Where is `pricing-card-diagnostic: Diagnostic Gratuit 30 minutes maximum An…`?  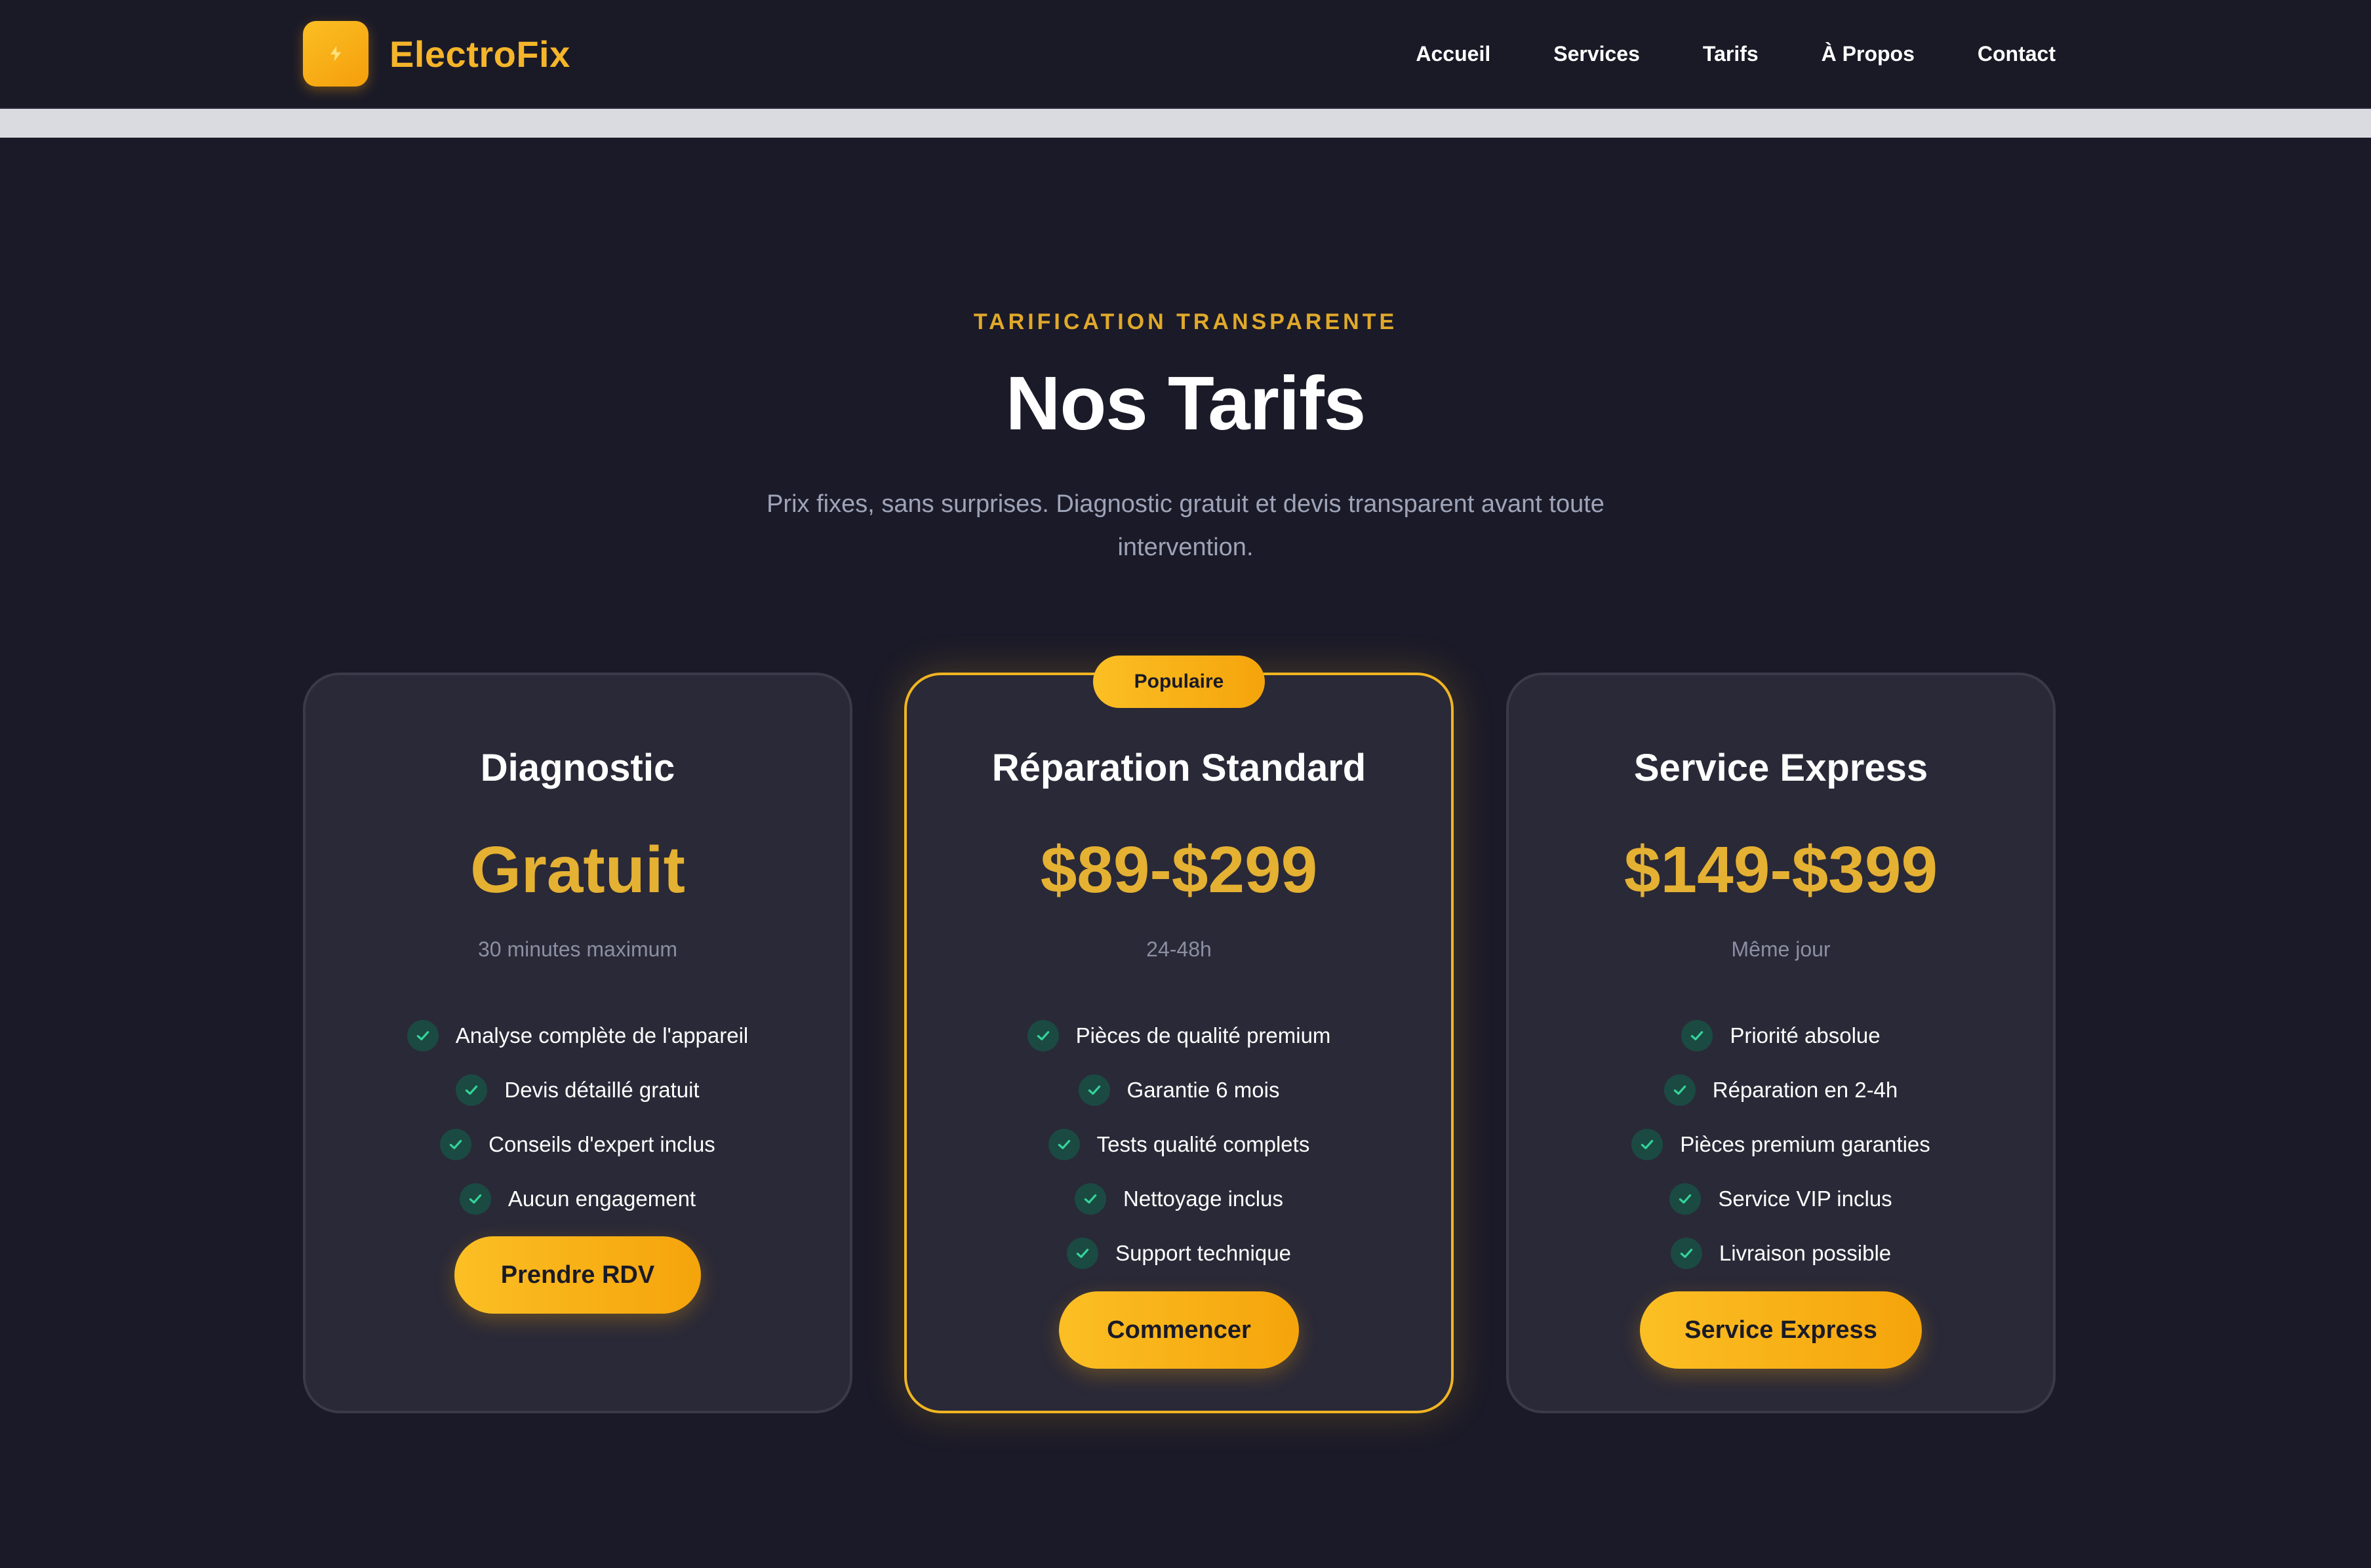 pricing-card-diagnostic: Diagnostic Gratuit 30 minutes maximum An… is located at coordinates (577, 1043).